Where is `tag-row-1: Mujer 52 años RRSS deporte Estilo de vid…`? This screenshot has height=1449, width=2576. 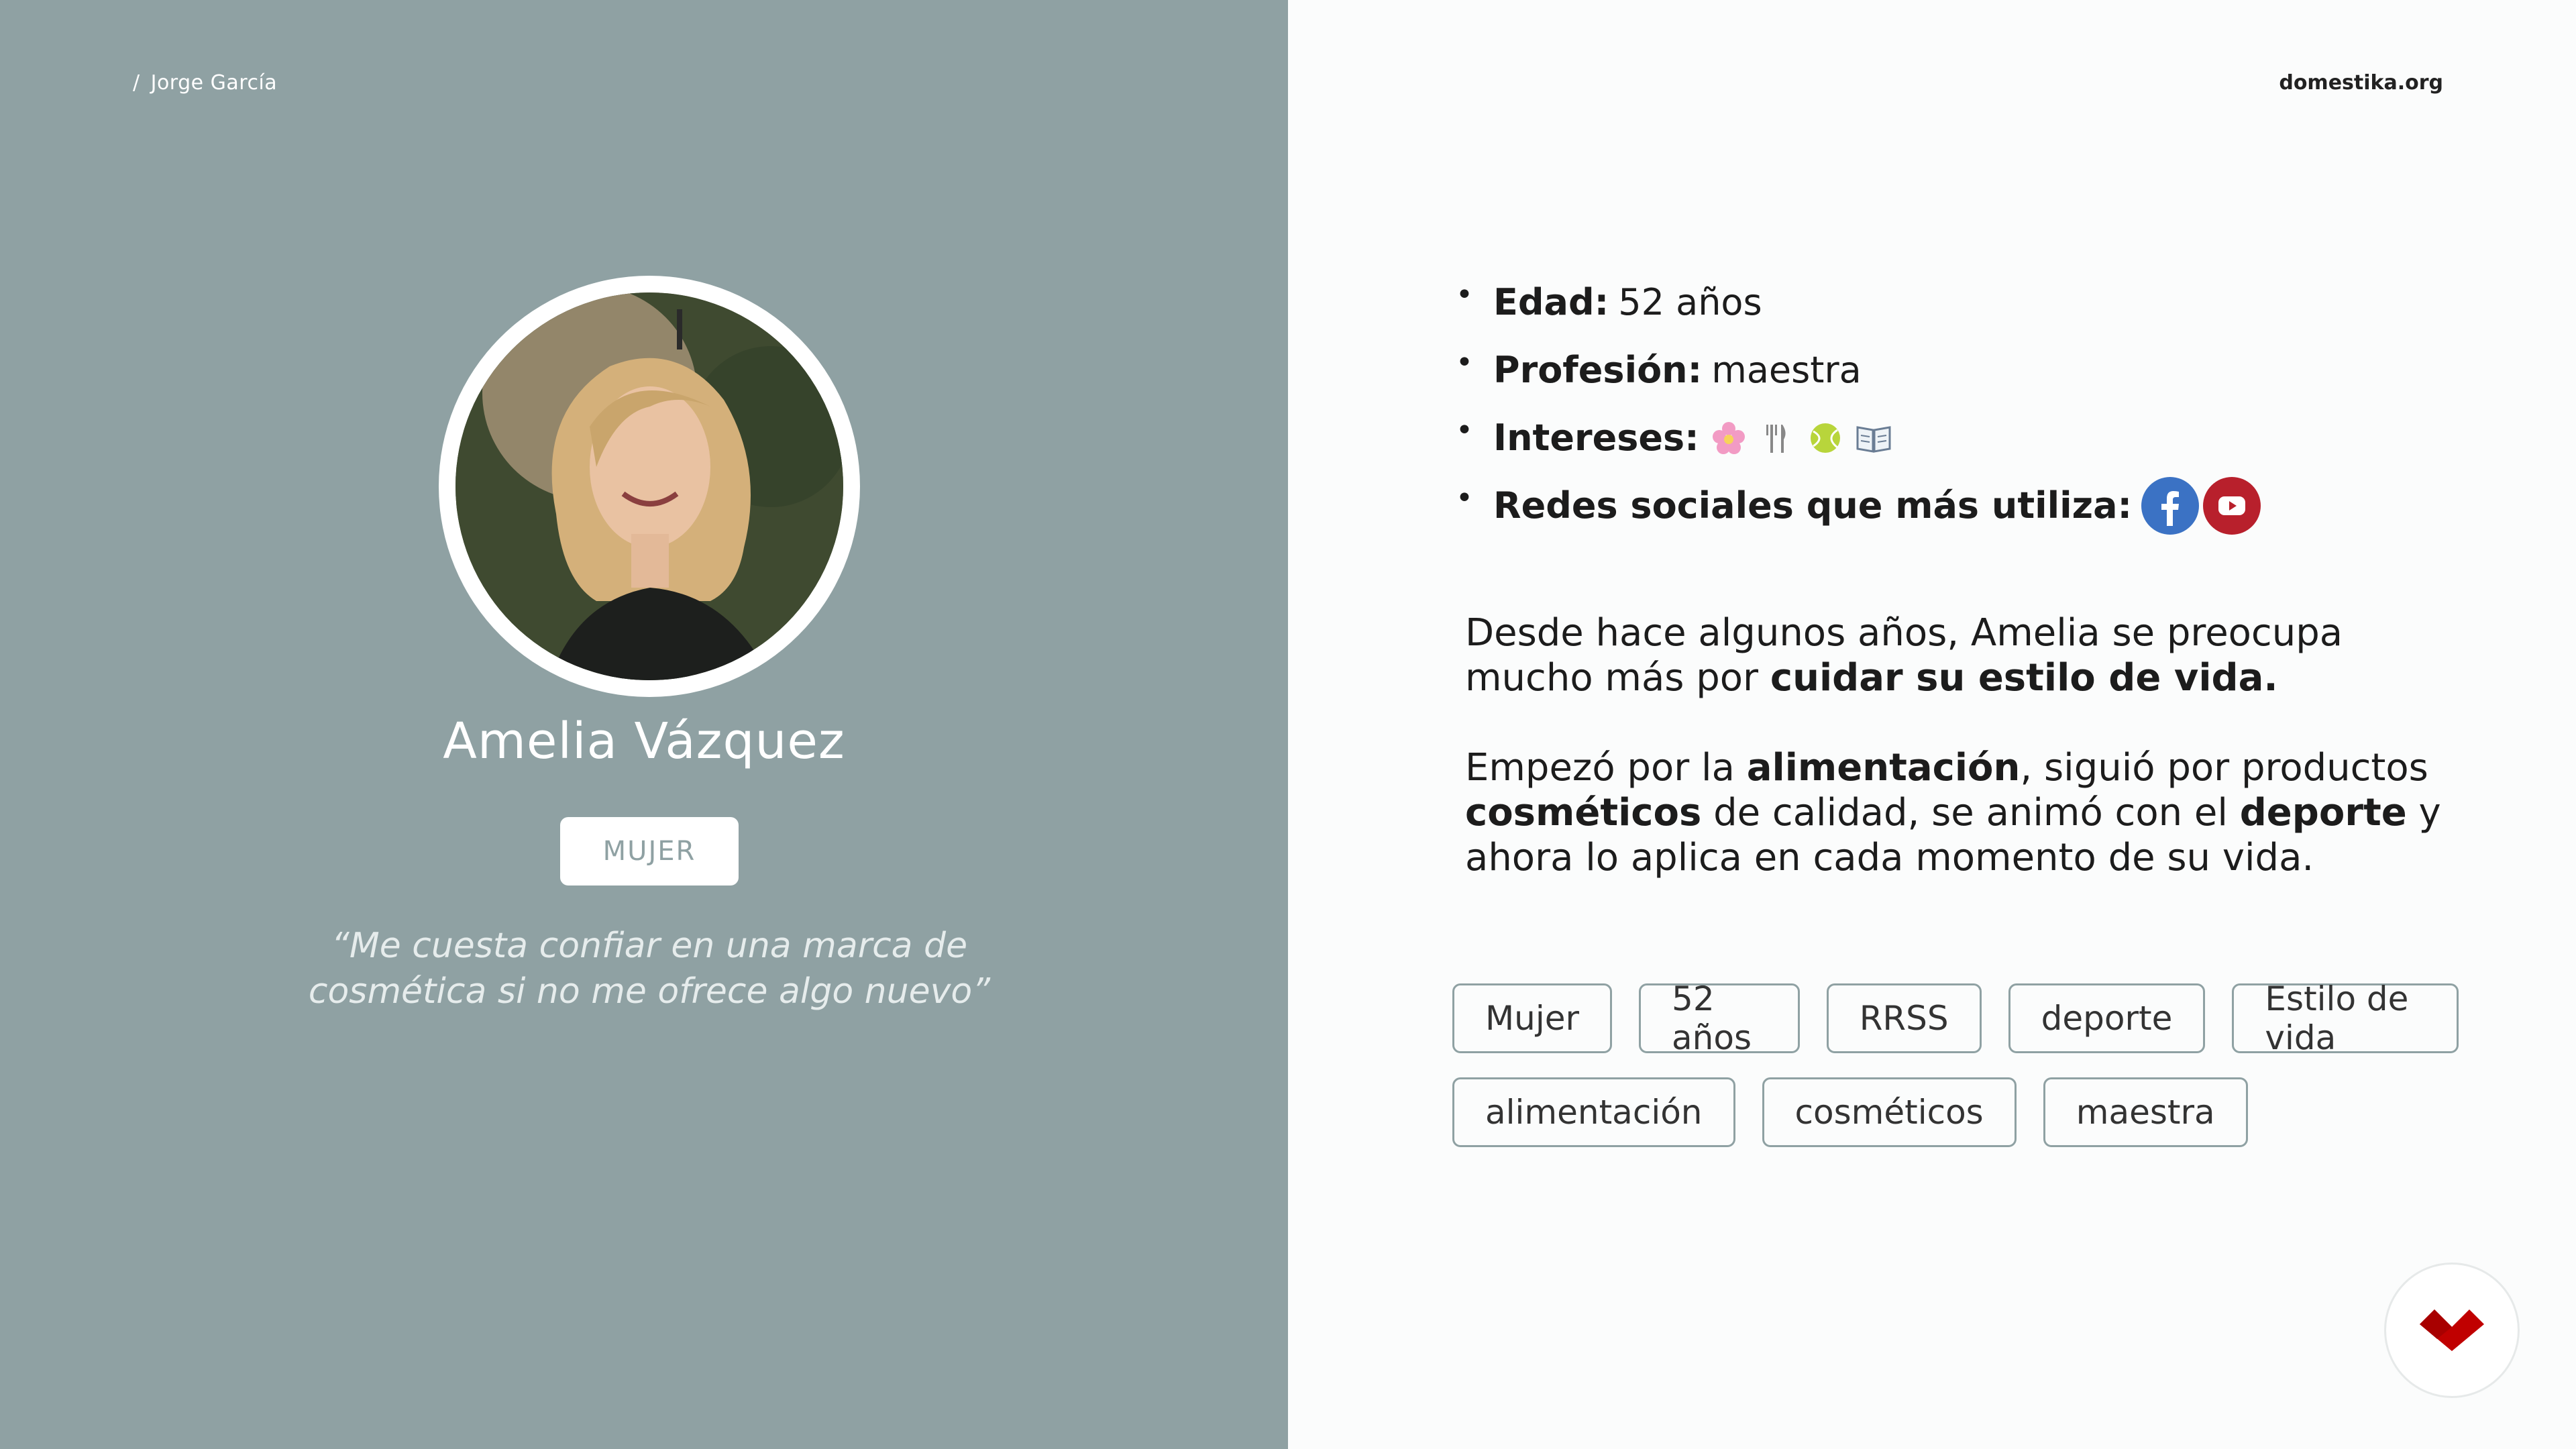
tag-row-1: Mujer 52 años RRSS deporte Estilo de vid… is located at coordinates (1955, 1018).